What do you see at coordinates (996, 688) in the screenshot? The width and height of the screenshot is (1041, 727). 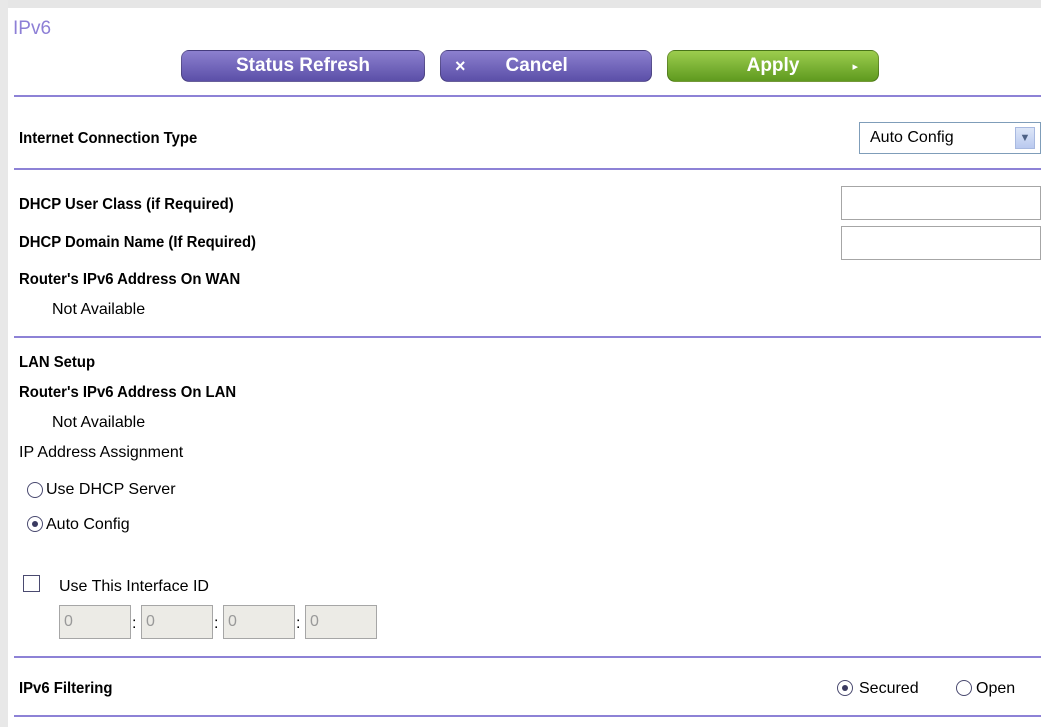 I see `open-label: Open` at bounding box center [996, 688].